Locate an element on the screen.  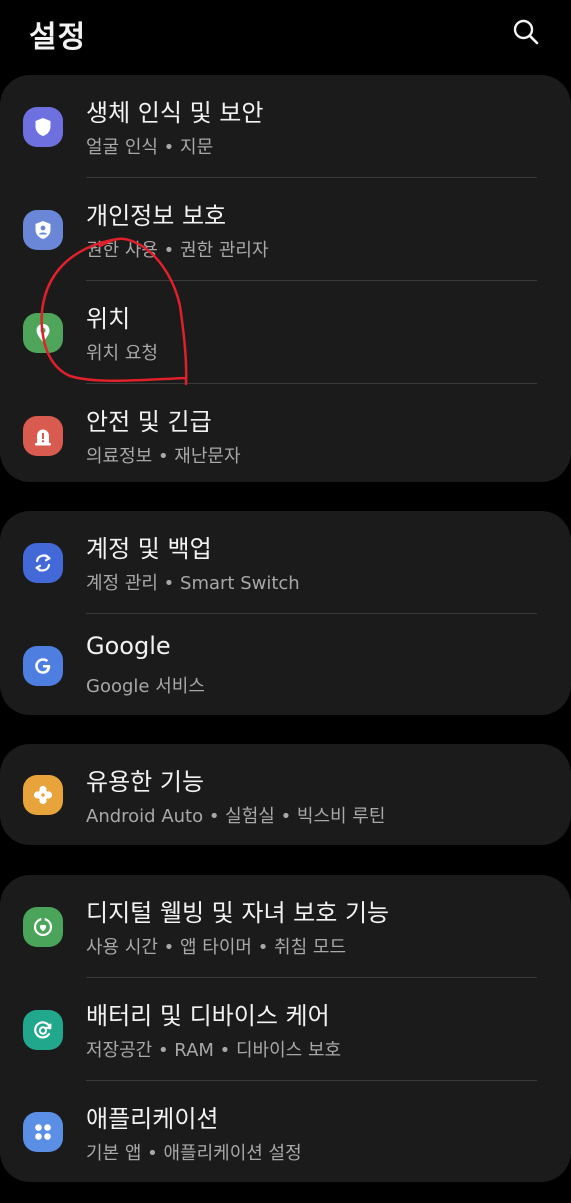
search-button is located at coordinates (526, 32).